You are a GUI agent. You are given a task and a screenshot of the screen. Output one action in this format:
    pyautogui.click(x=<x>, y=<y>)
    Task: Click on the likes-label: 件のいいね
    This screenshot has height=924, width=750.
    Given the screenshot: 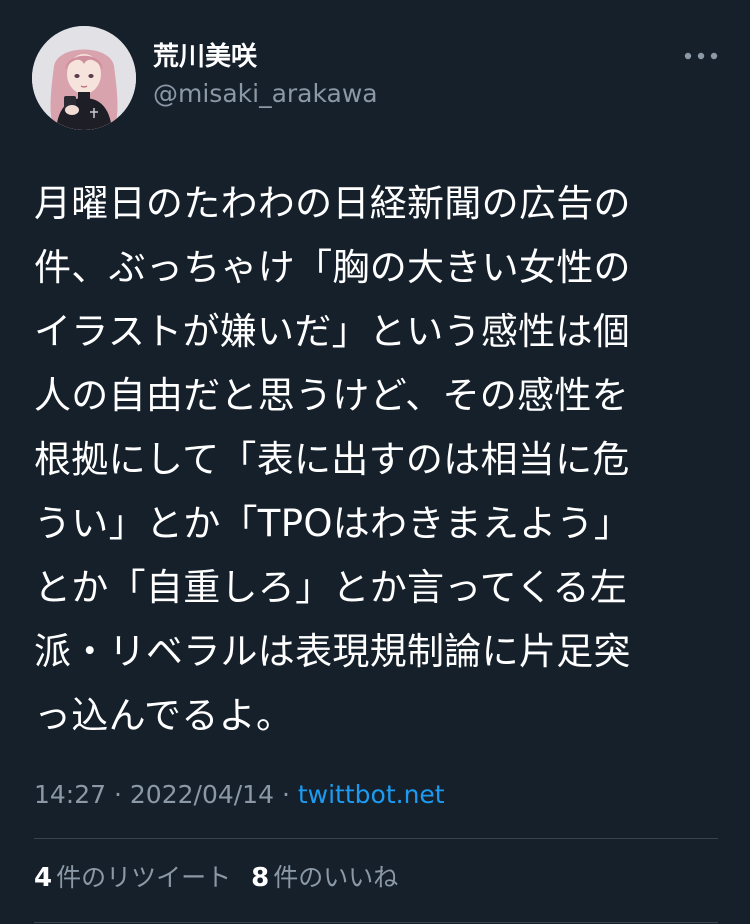 What is the action you would take?
    pyautogui.click(x=336, y=877)
    